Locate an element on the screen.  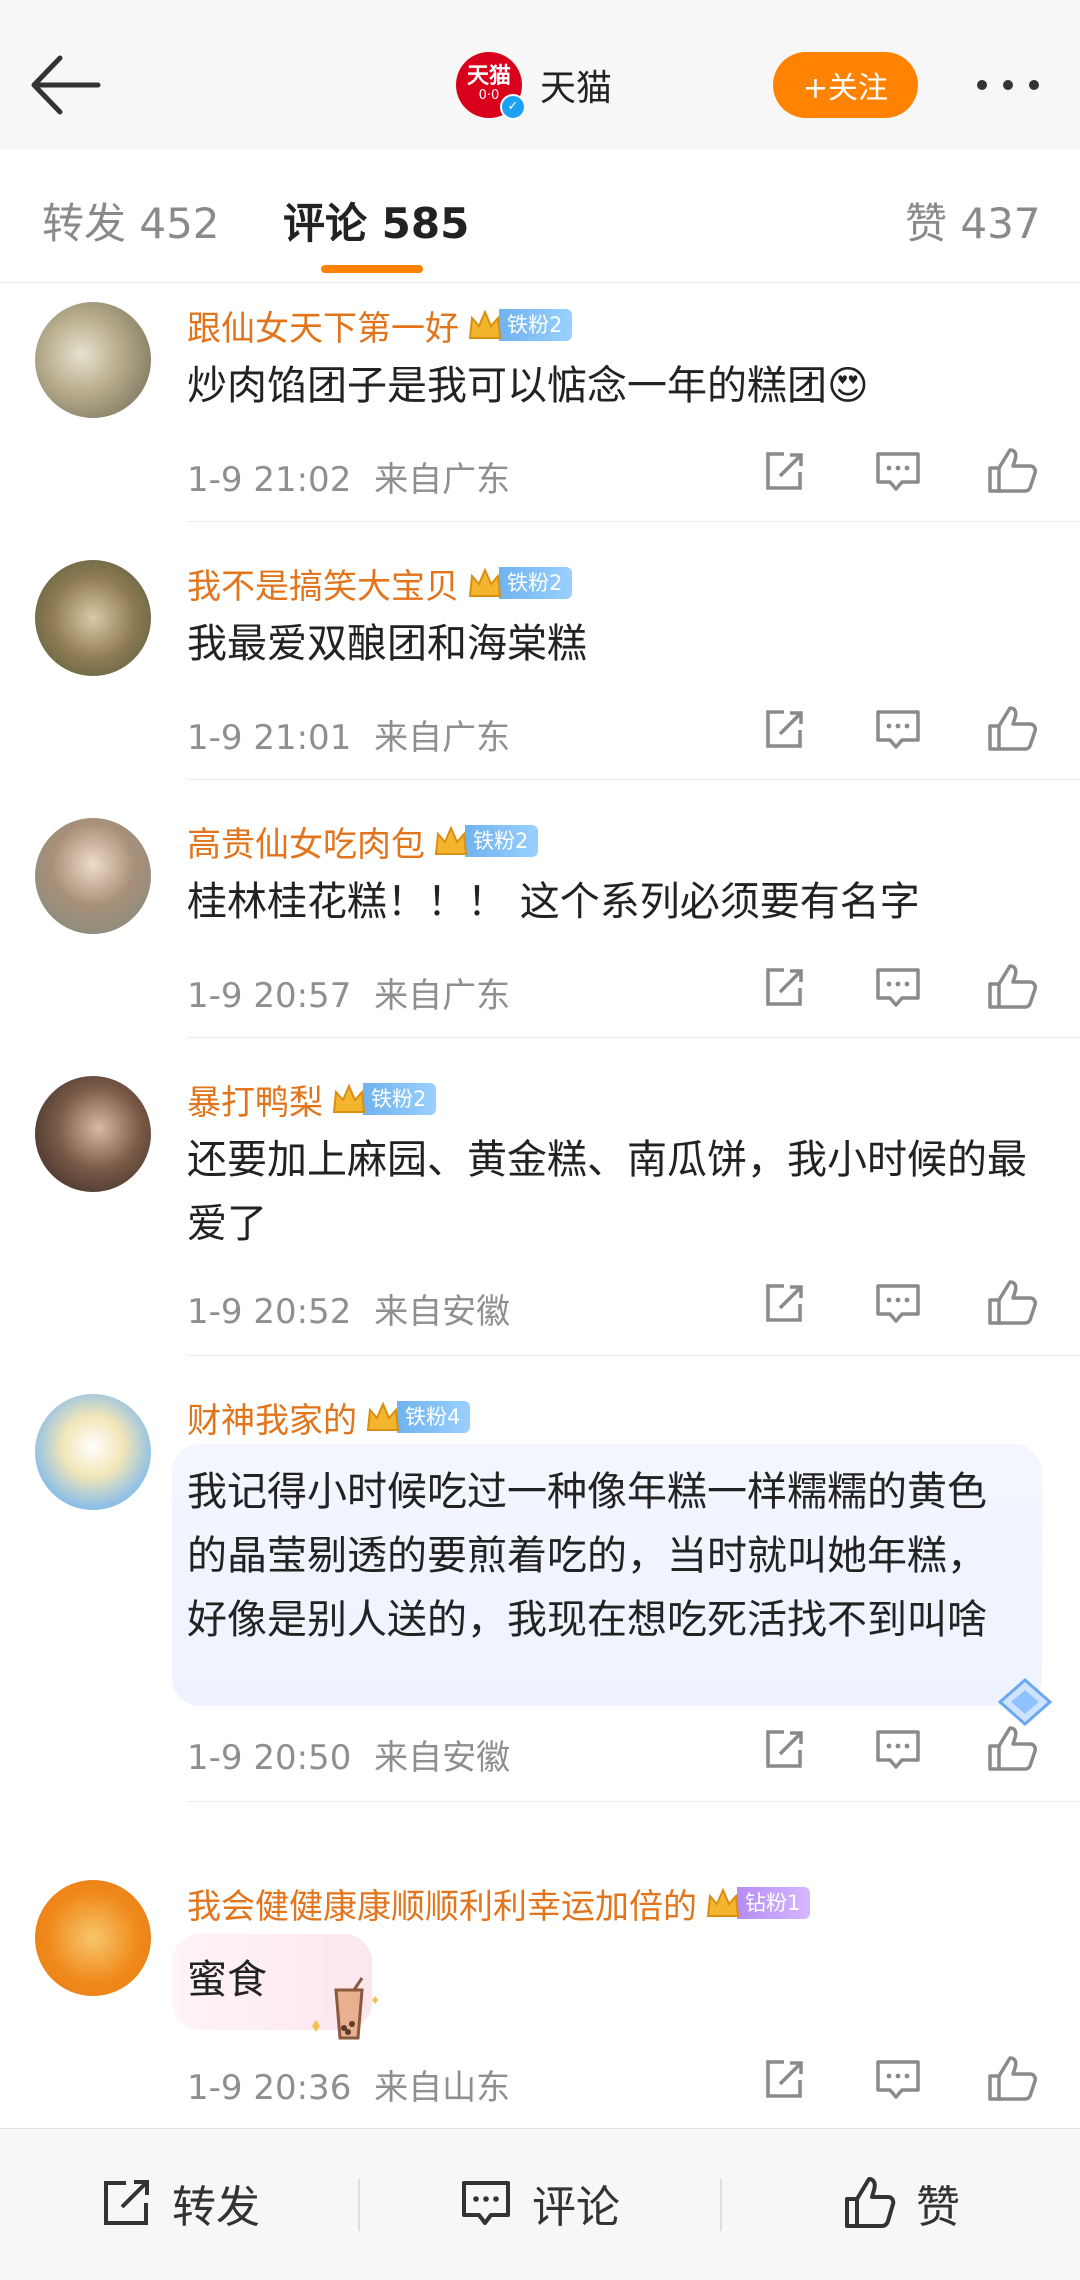
comment-item: 我不是搞笑大宝贝 铁粉2 我最爱双酿团和海棠糕 1-9 21:01 来自广东 is located at coordinates (540, 660).